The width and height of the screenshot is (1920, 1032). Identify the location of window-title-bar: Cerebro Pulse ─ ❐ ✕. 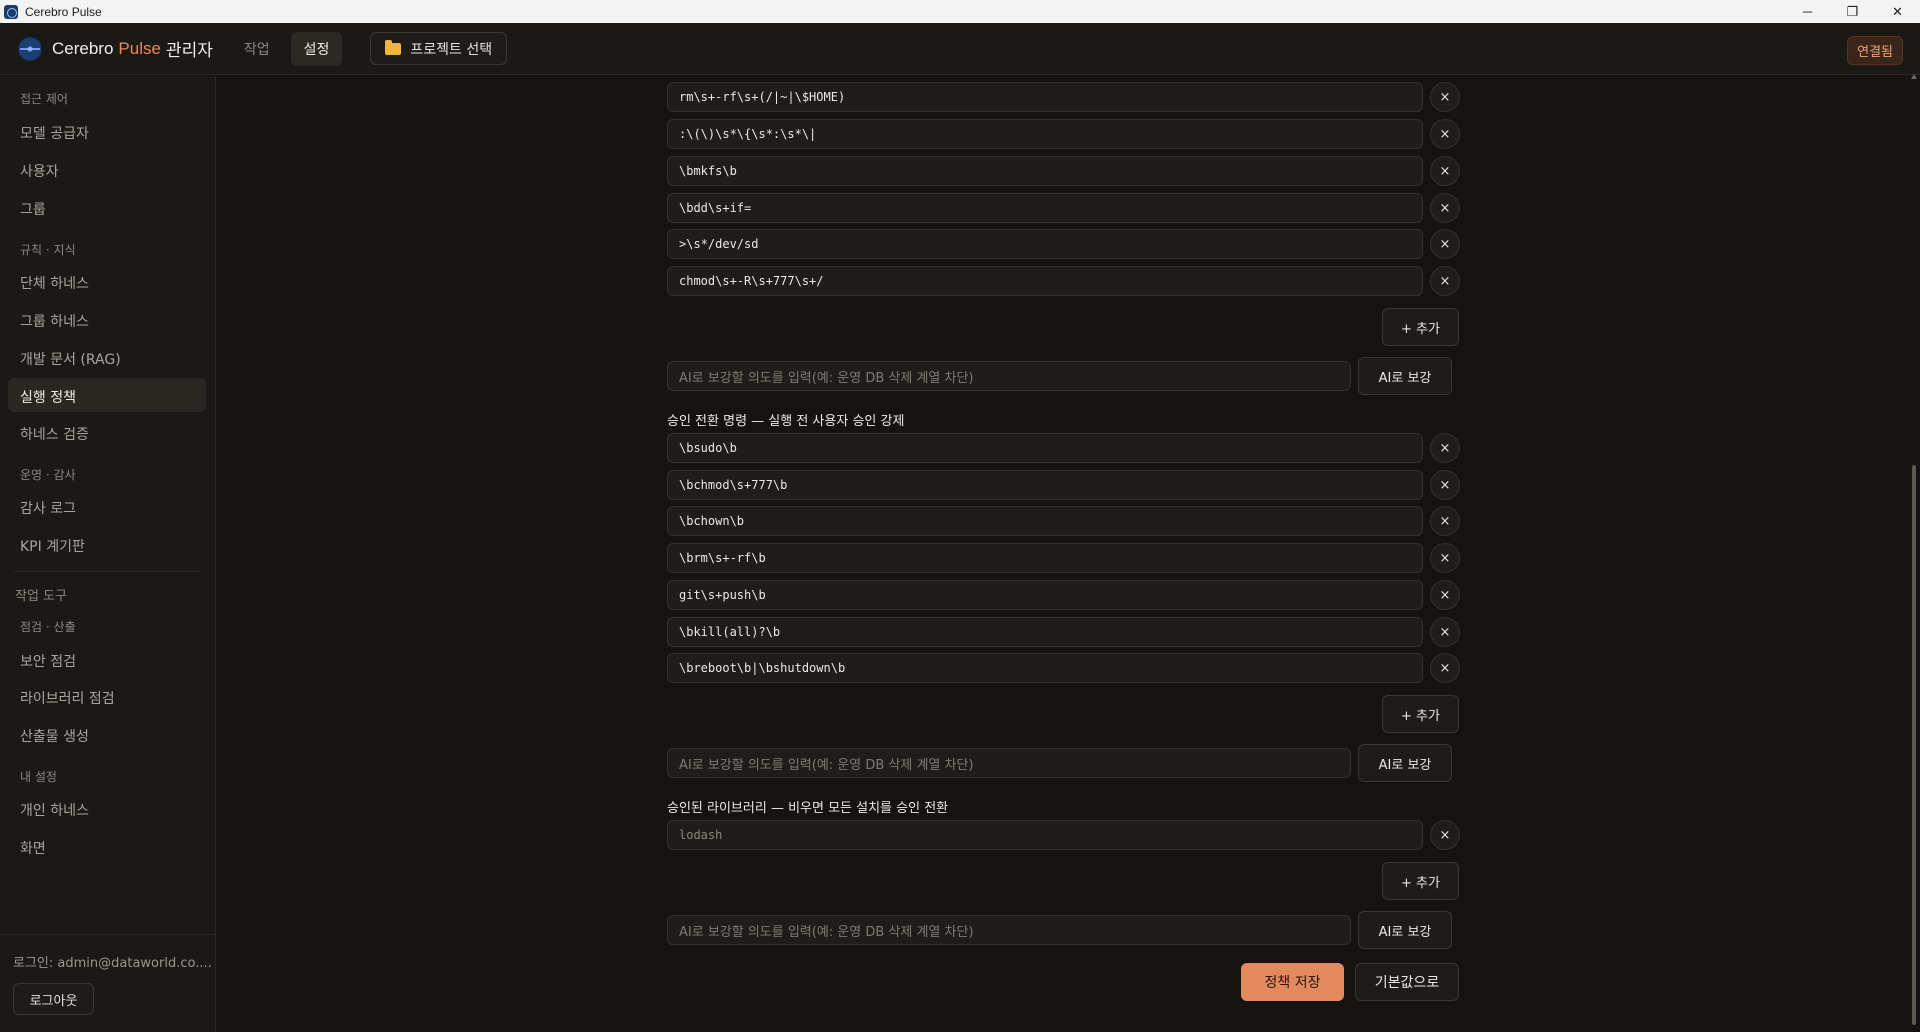
(960, 11).